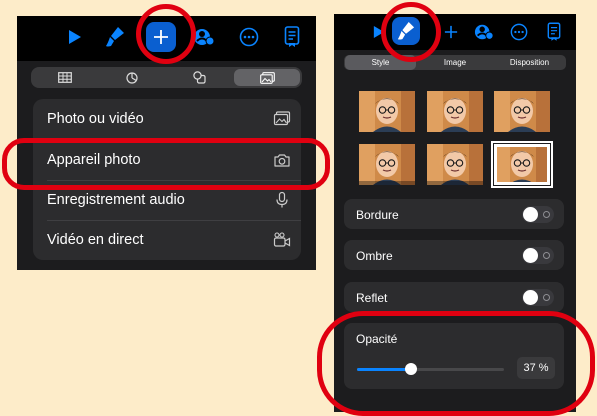 This screenshot has width=597, height=416. I want to click on menu-item-label: Enregistrement audio, so click(116, 200).